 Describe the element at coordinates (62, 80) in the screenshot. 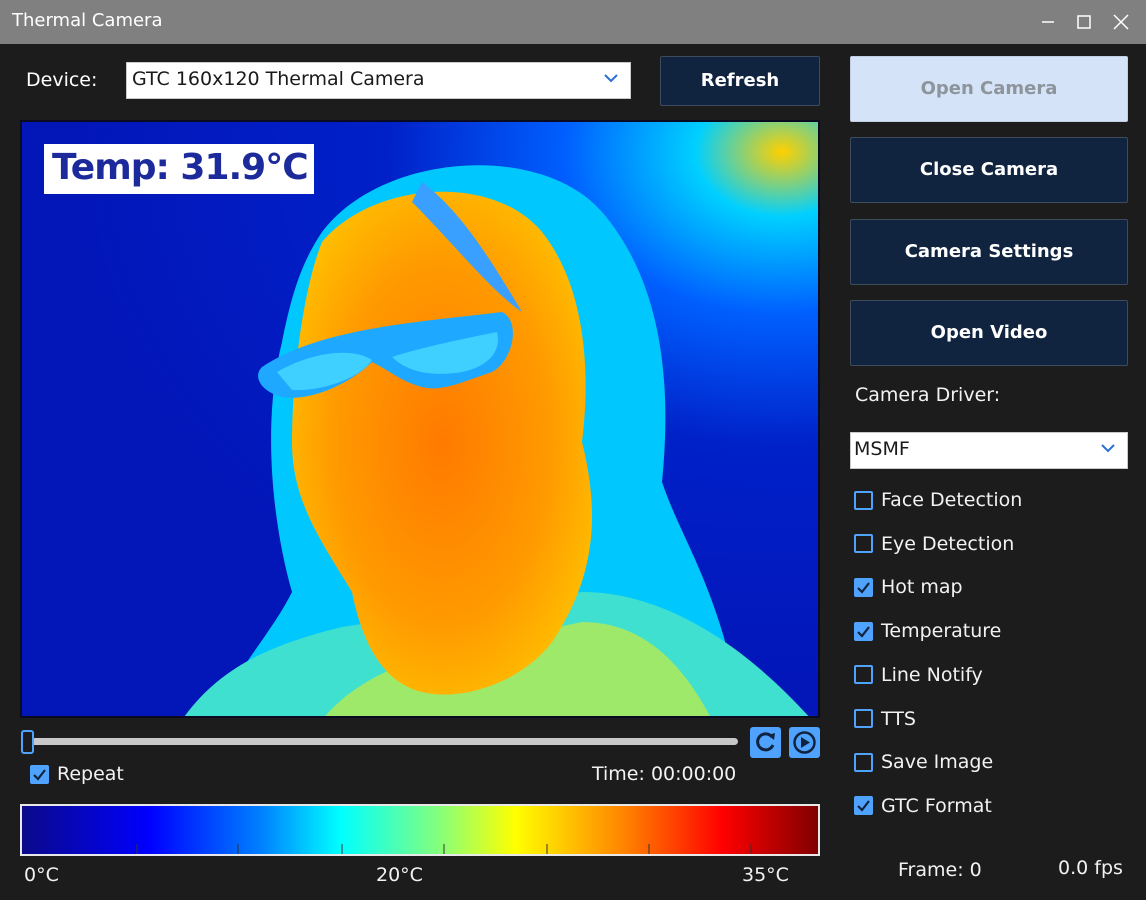

I see `device-label: Device:` at that location.